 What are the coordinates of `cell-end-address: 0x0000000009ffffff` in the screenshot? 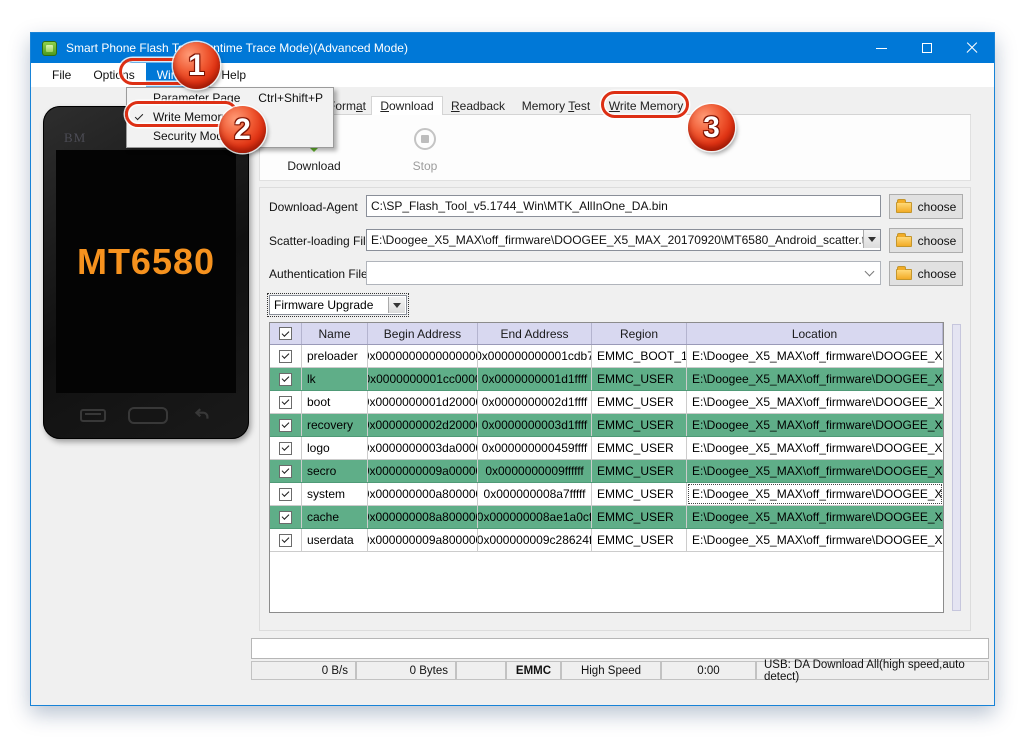 It's located at (535, 471).